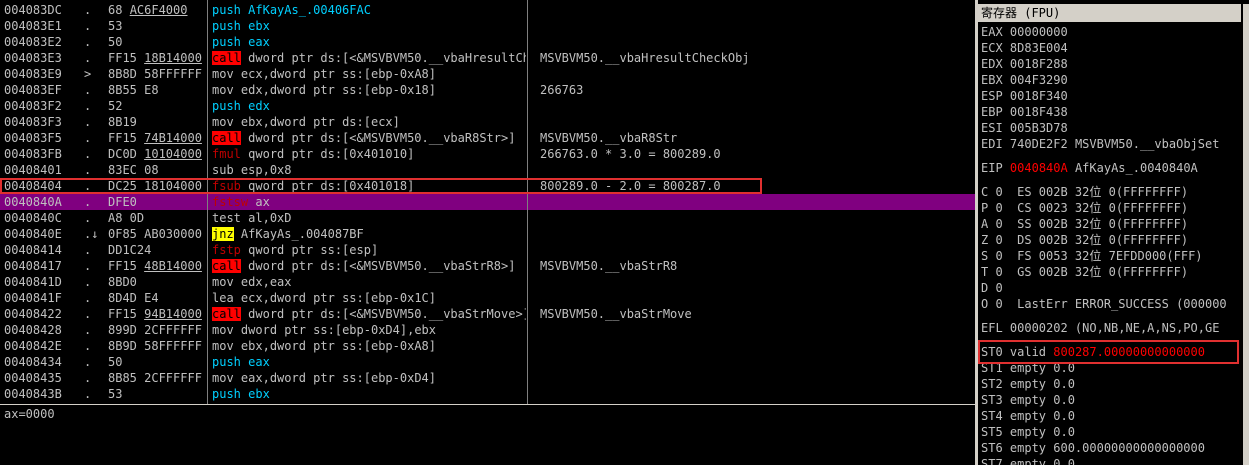 This screenshot has width=1249, height=465. Describe the element at coordinates (369, 282) in the screenshot. I see `asm-cell: mov edx,eax` at that location.